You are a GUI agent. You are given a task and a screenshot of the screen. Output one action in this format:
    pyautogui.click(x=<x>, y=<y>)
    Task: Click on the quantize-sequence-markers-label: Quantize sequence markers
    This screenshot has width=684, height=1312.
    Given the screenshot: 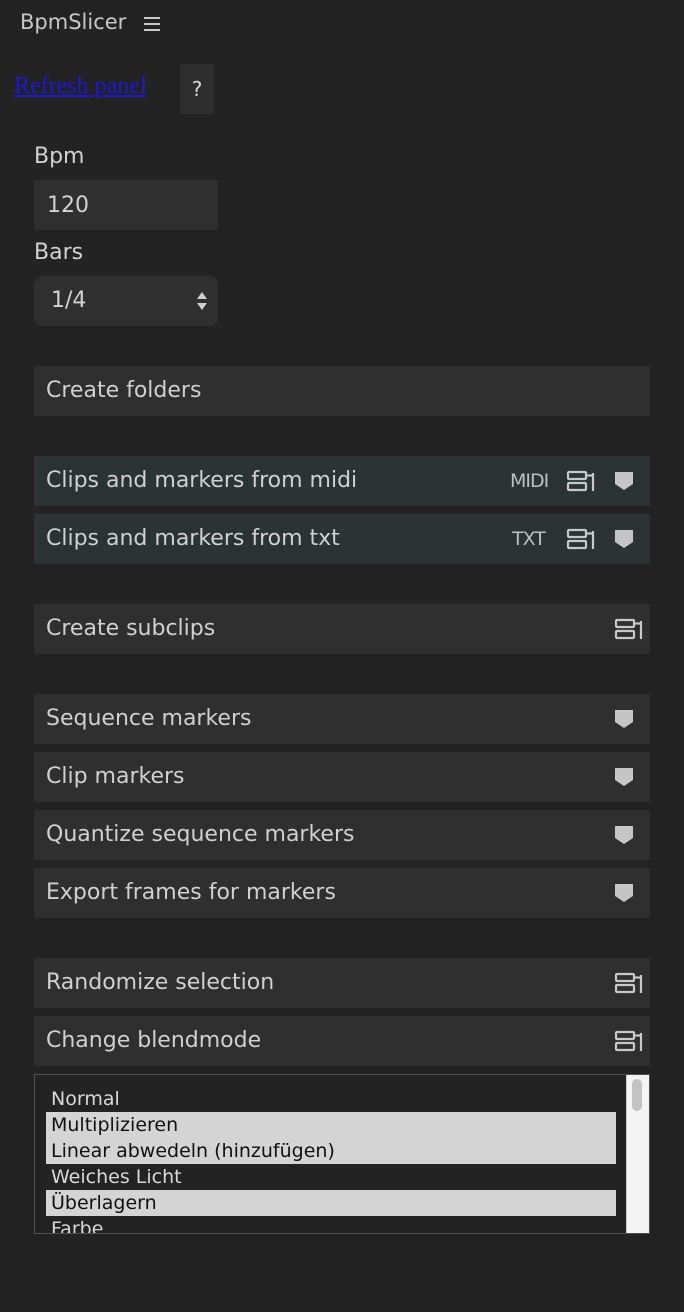 What is the action you would take?
    pyautogui.click(x=200, y=834)
    